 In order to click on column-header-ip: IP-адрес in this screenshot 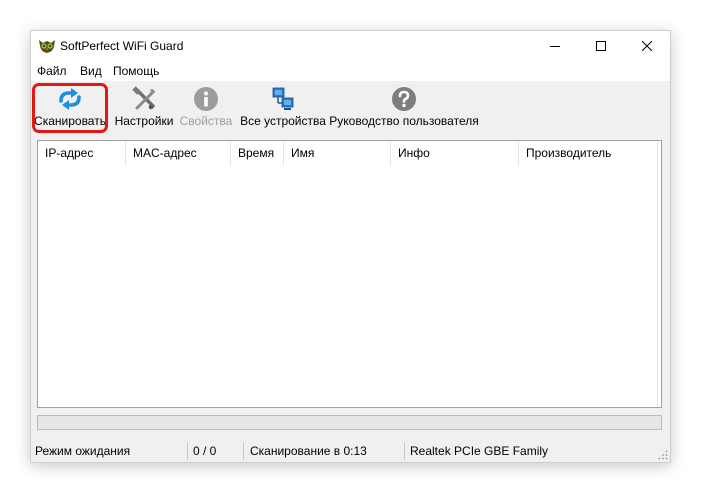, I will do `click(82, 153)`.